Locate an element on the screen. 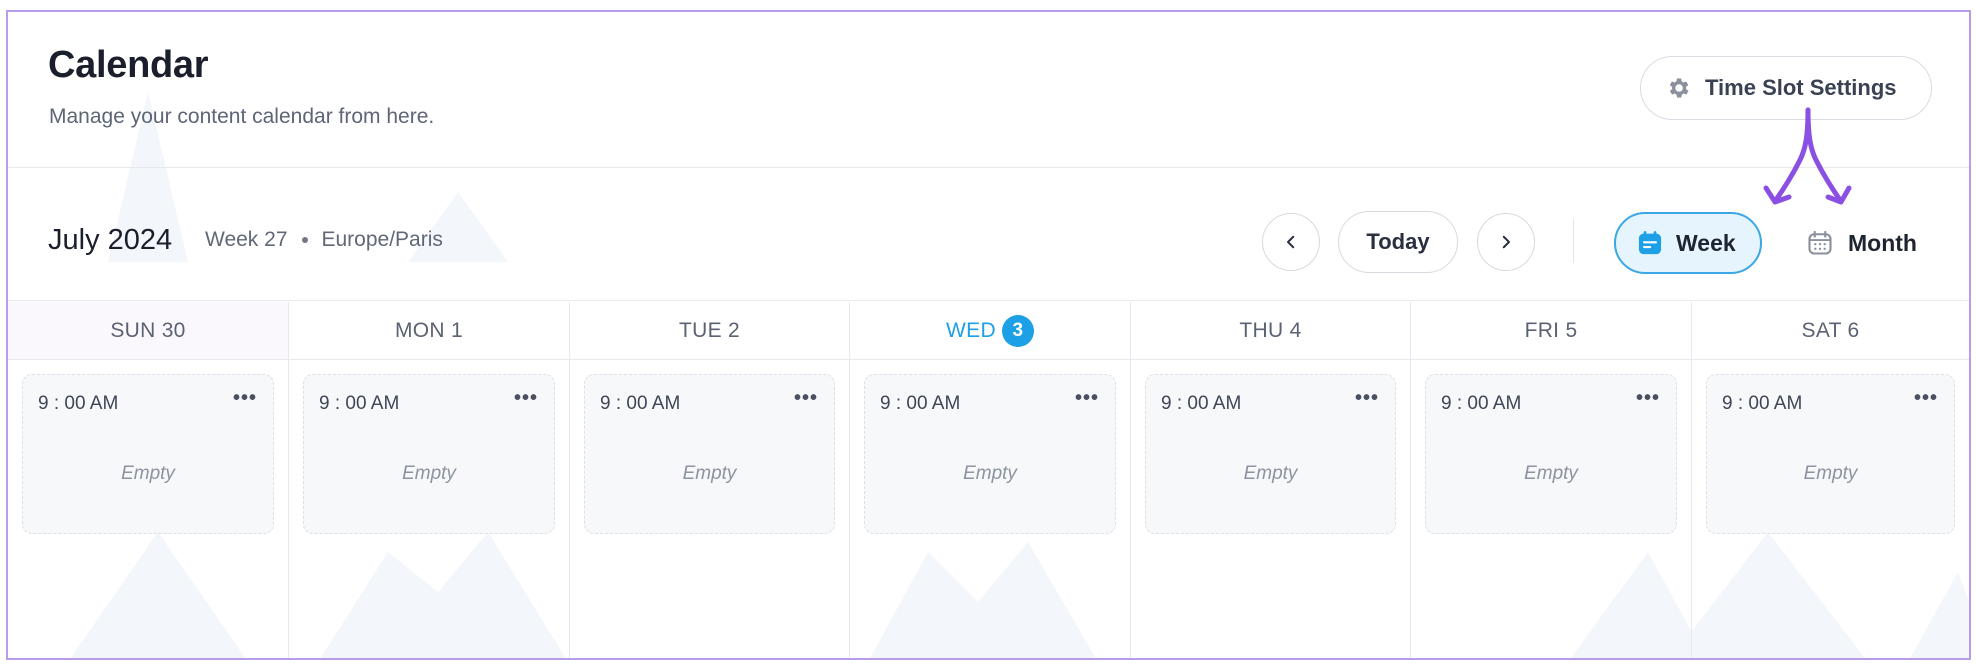  day-label: THU 4 is located at coordinates (1270, 330).